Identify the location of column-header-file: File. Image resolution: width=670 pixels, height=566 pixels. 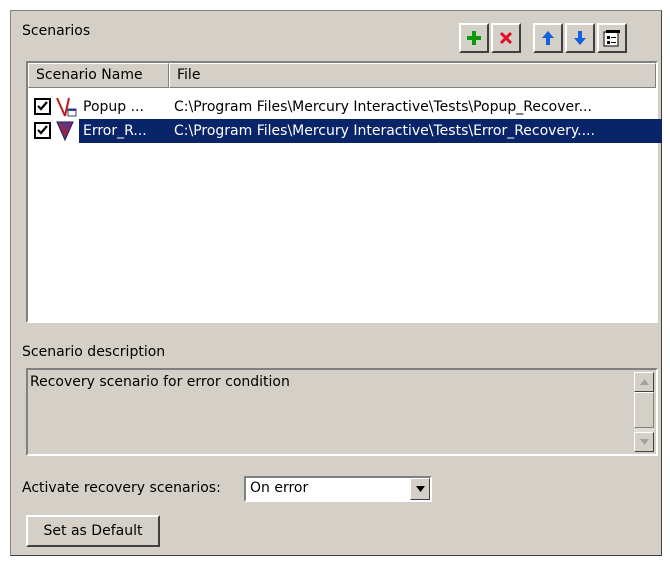
(412, 75).